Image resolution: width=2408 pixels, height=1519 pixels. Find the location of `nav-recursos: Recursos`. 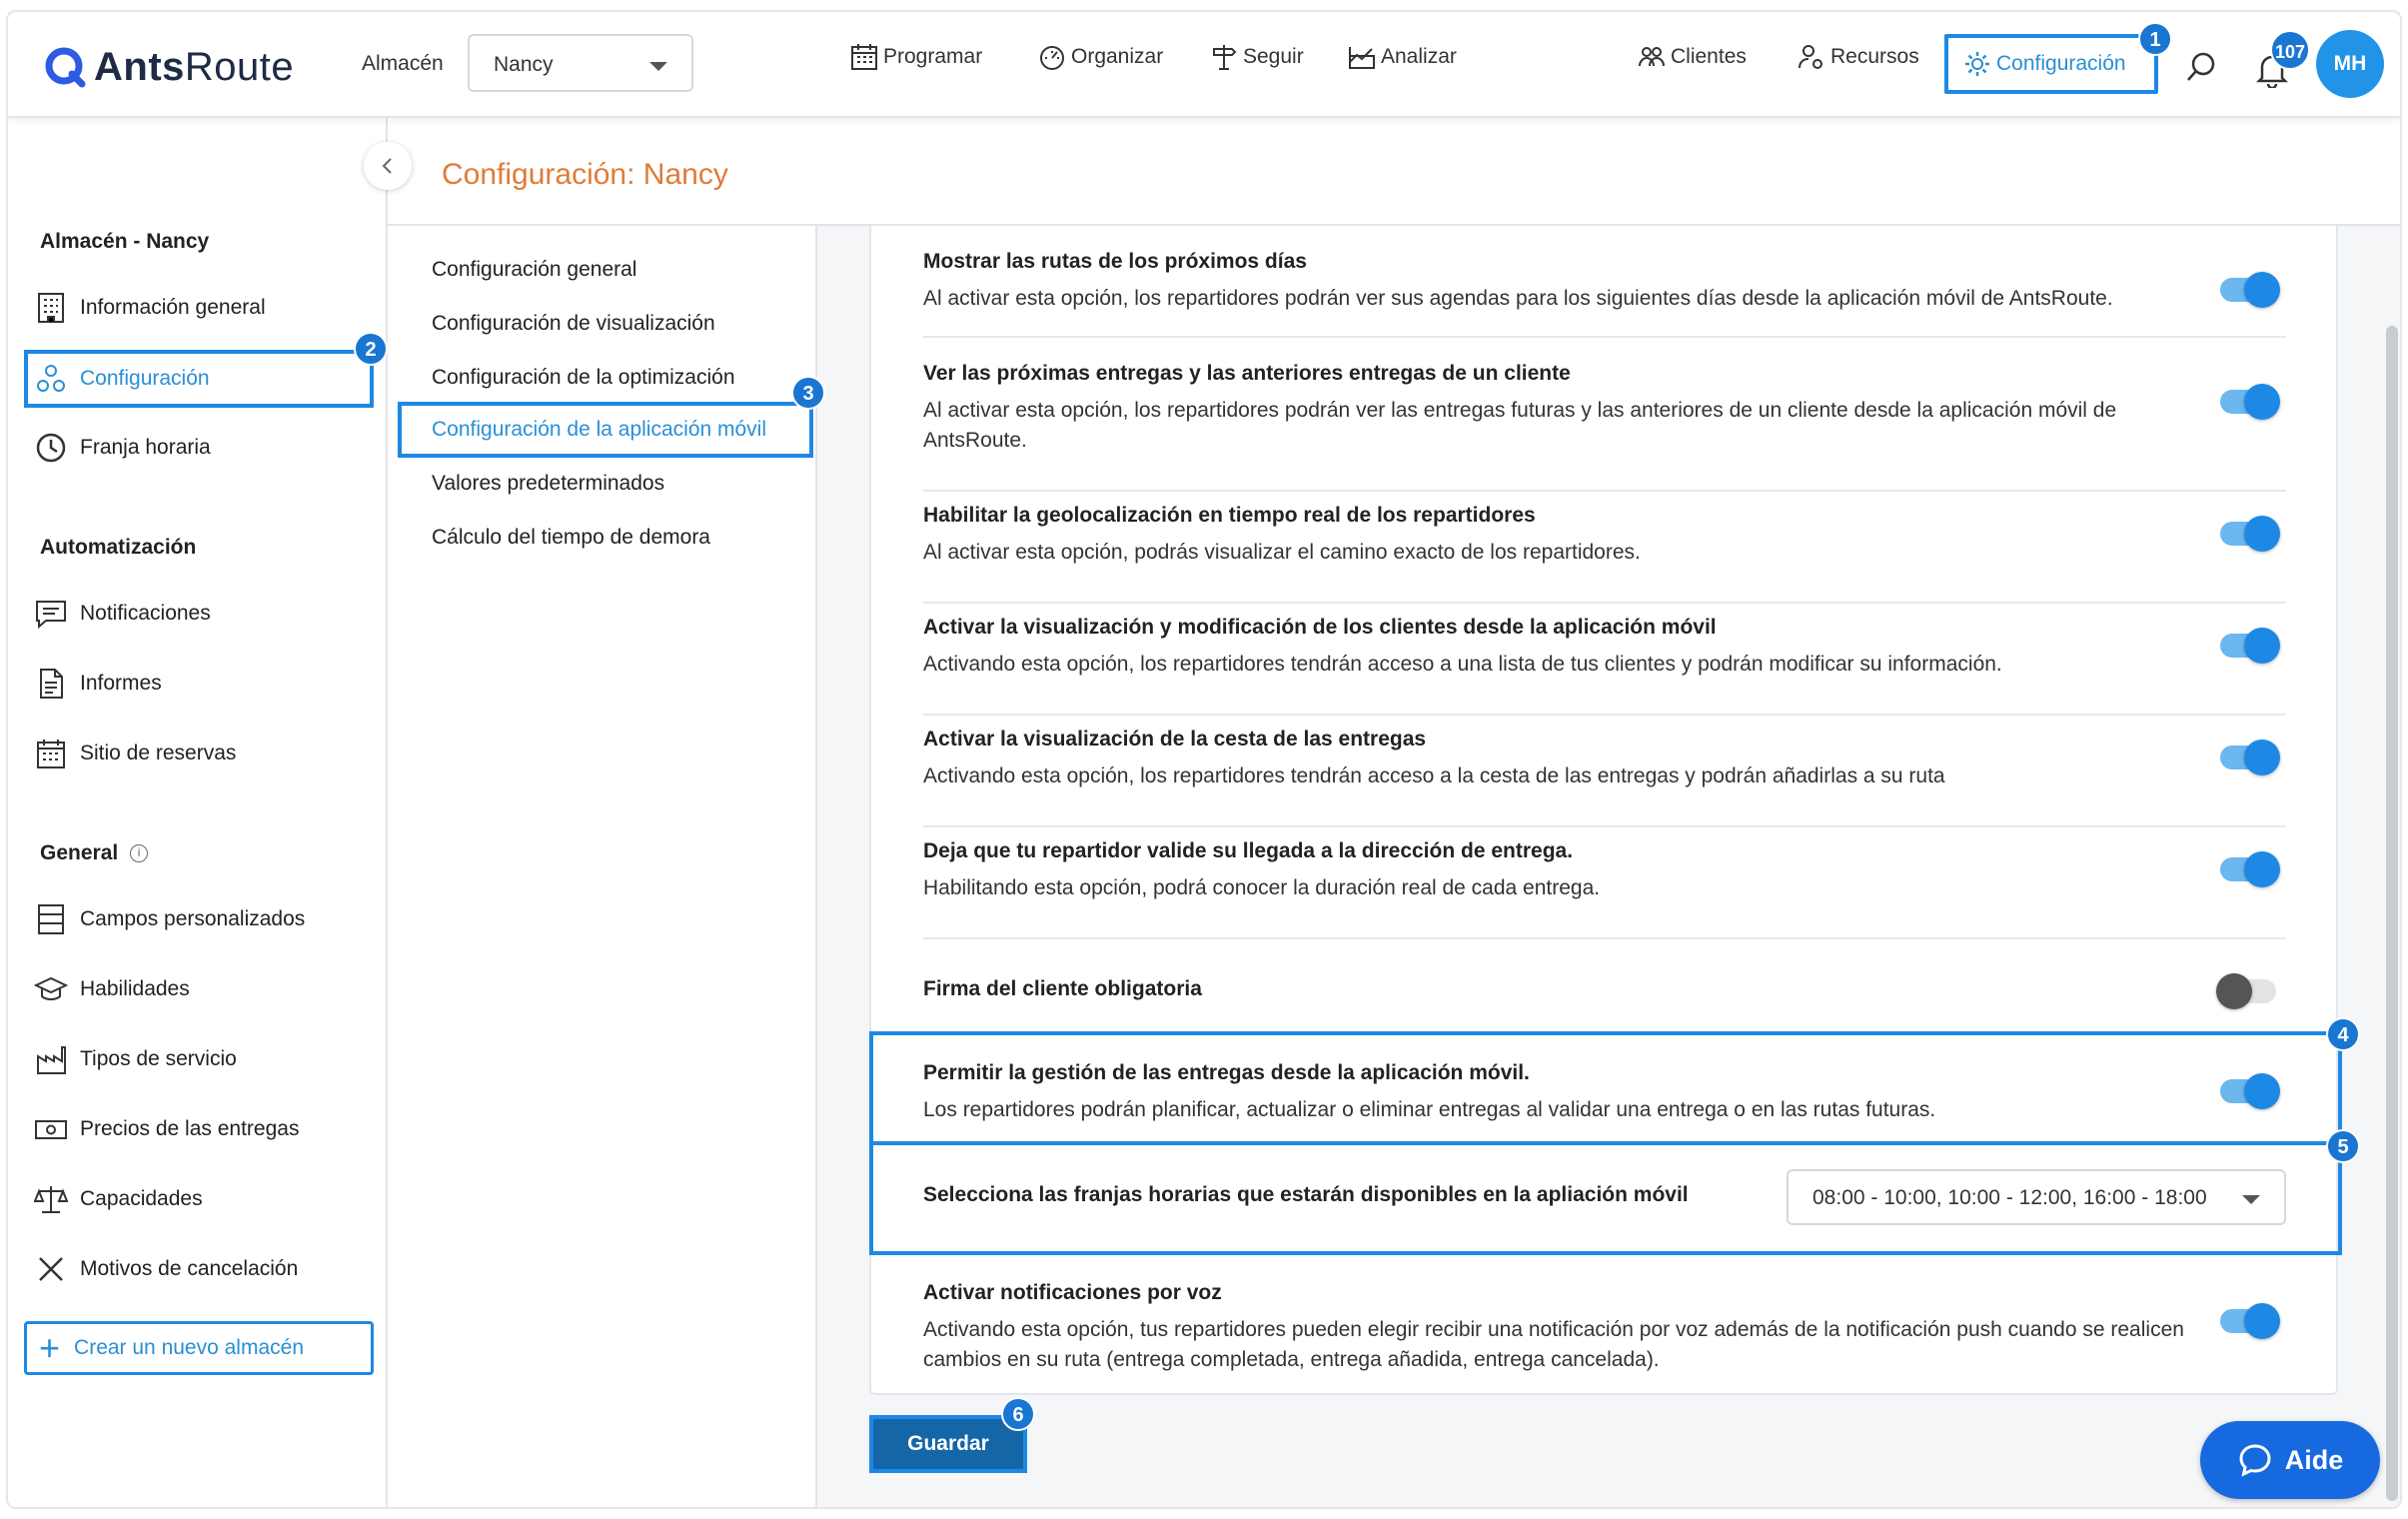

nav-recursos: Recursos is located at coordinates (1858, 57).